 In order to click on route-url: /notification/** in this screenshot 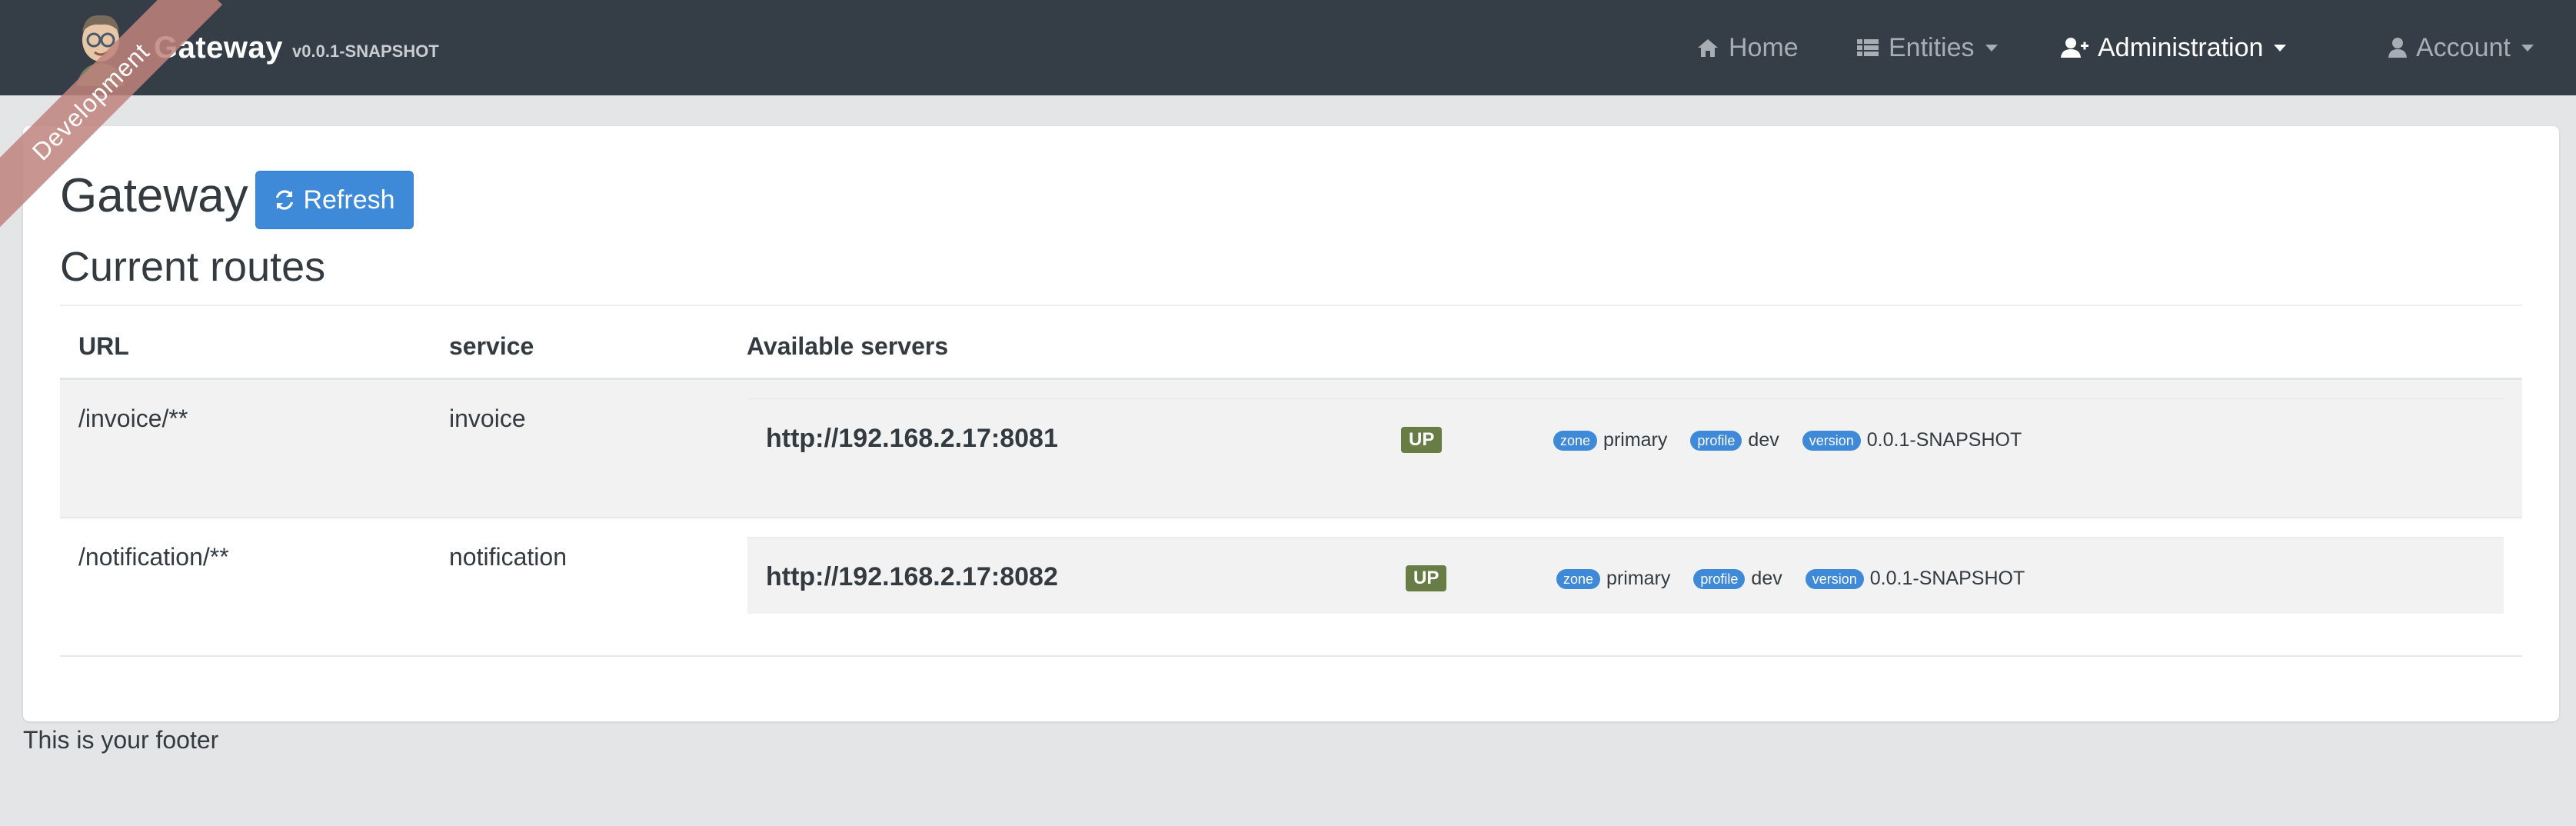, I will do `click(153, 557)`.